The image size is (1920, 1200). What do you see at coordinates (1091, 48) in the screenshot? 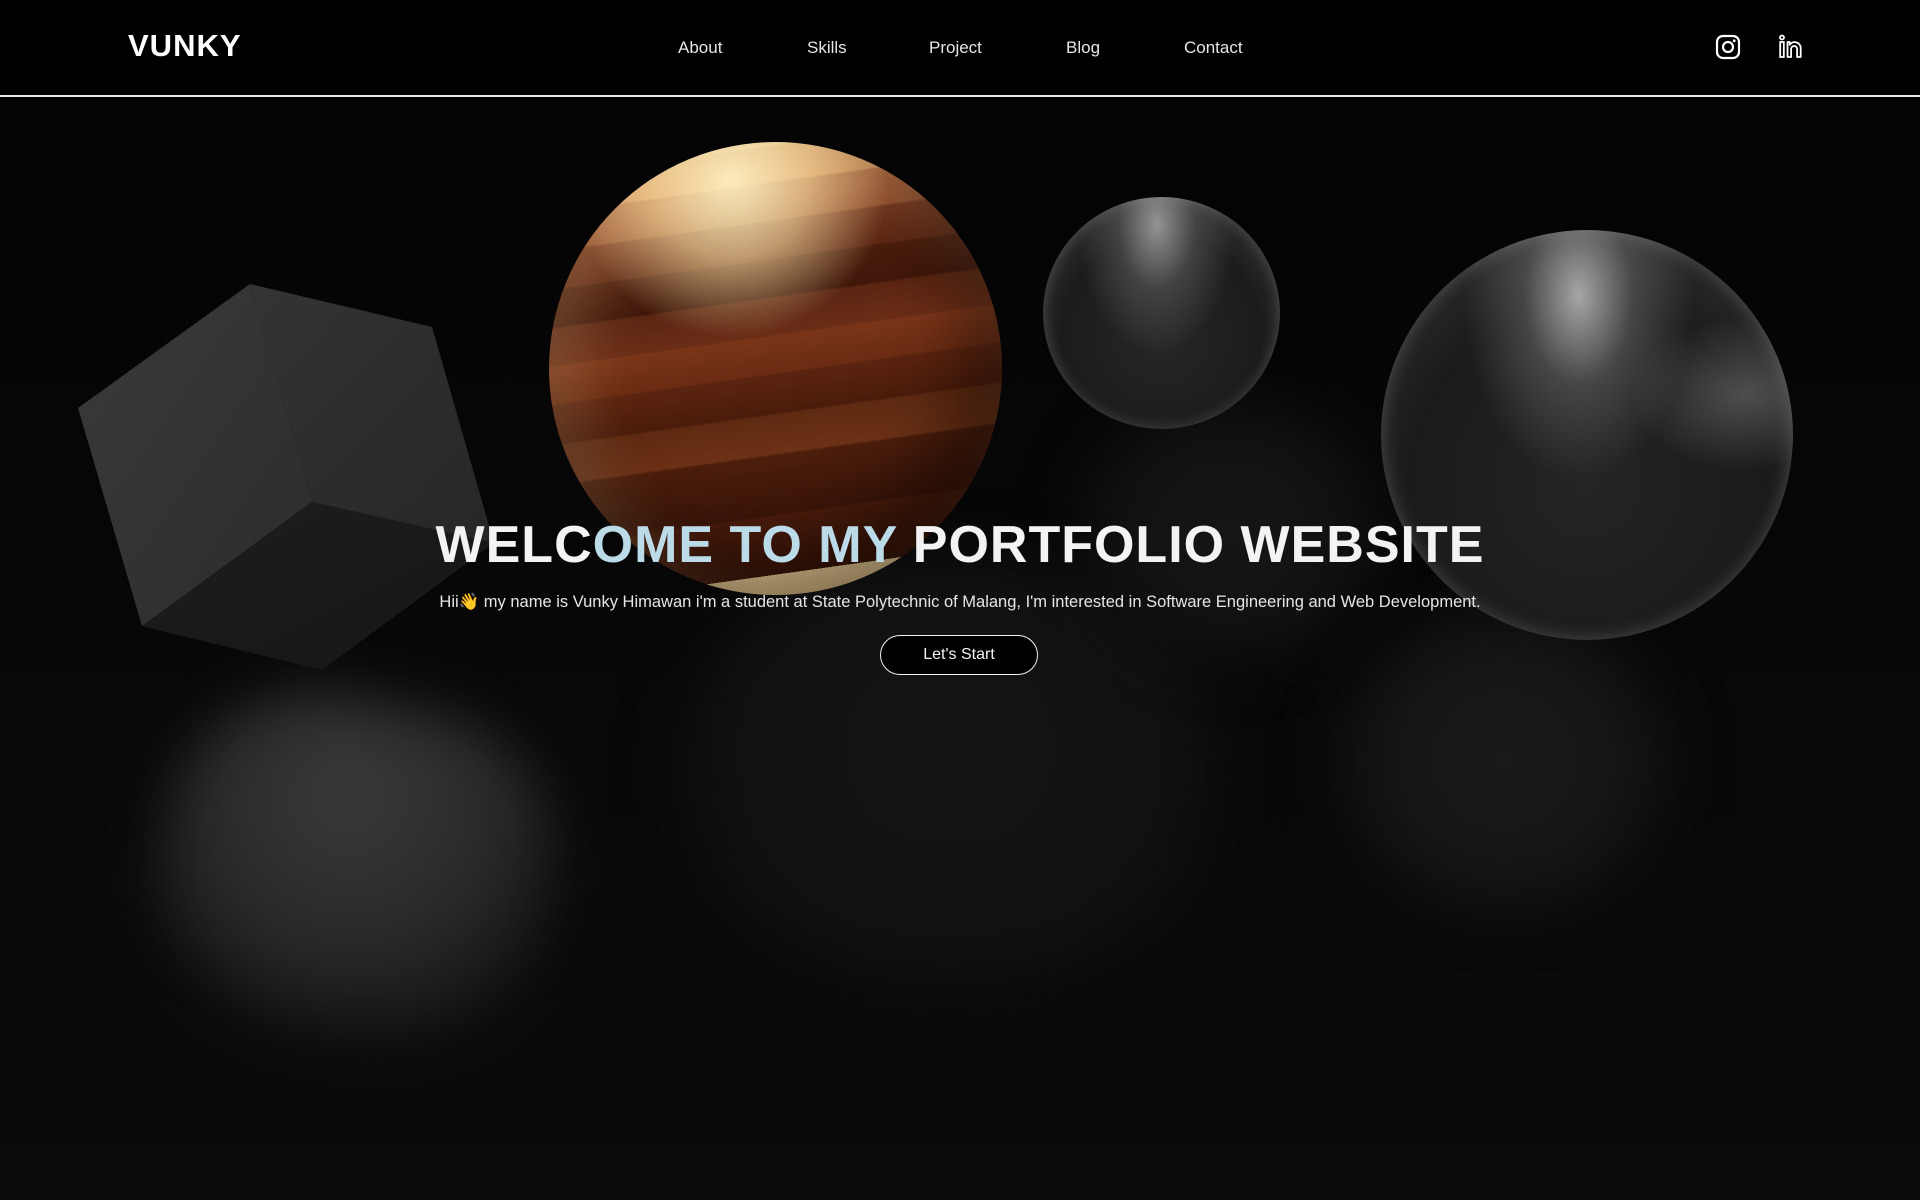
I see `nav-item-blog: Blog` at bounding box center [1091, 48].